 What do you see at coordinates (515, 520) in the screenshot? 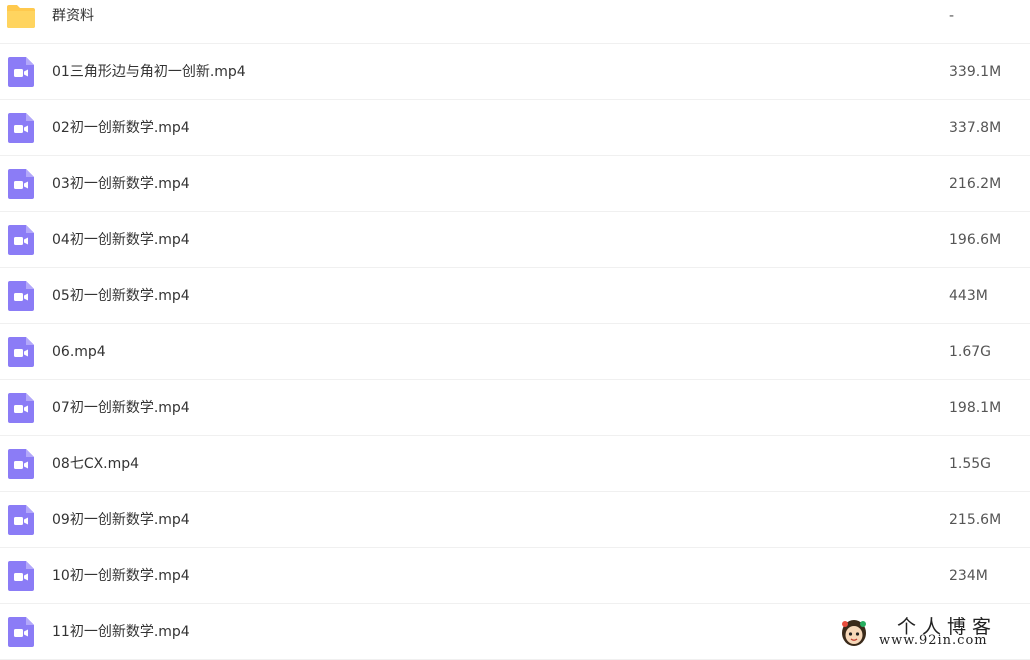
I see `file-row: 09初一创新数学.mp4 215.6M` at bounding box center [515, 520].